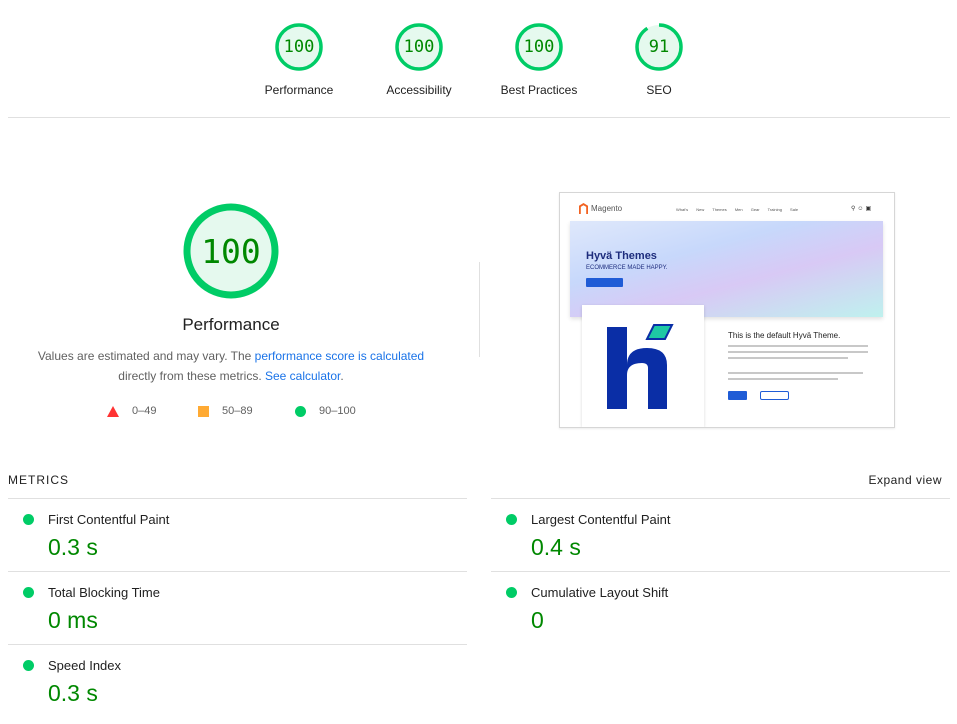 Image resolution: width=957 pixels, height=724 pixels. Describe the element at coordinates (720, 607) in the screenshot. I see `metric-cumulative-layout-shift: Cumulative Layout Shift 0` at that location.